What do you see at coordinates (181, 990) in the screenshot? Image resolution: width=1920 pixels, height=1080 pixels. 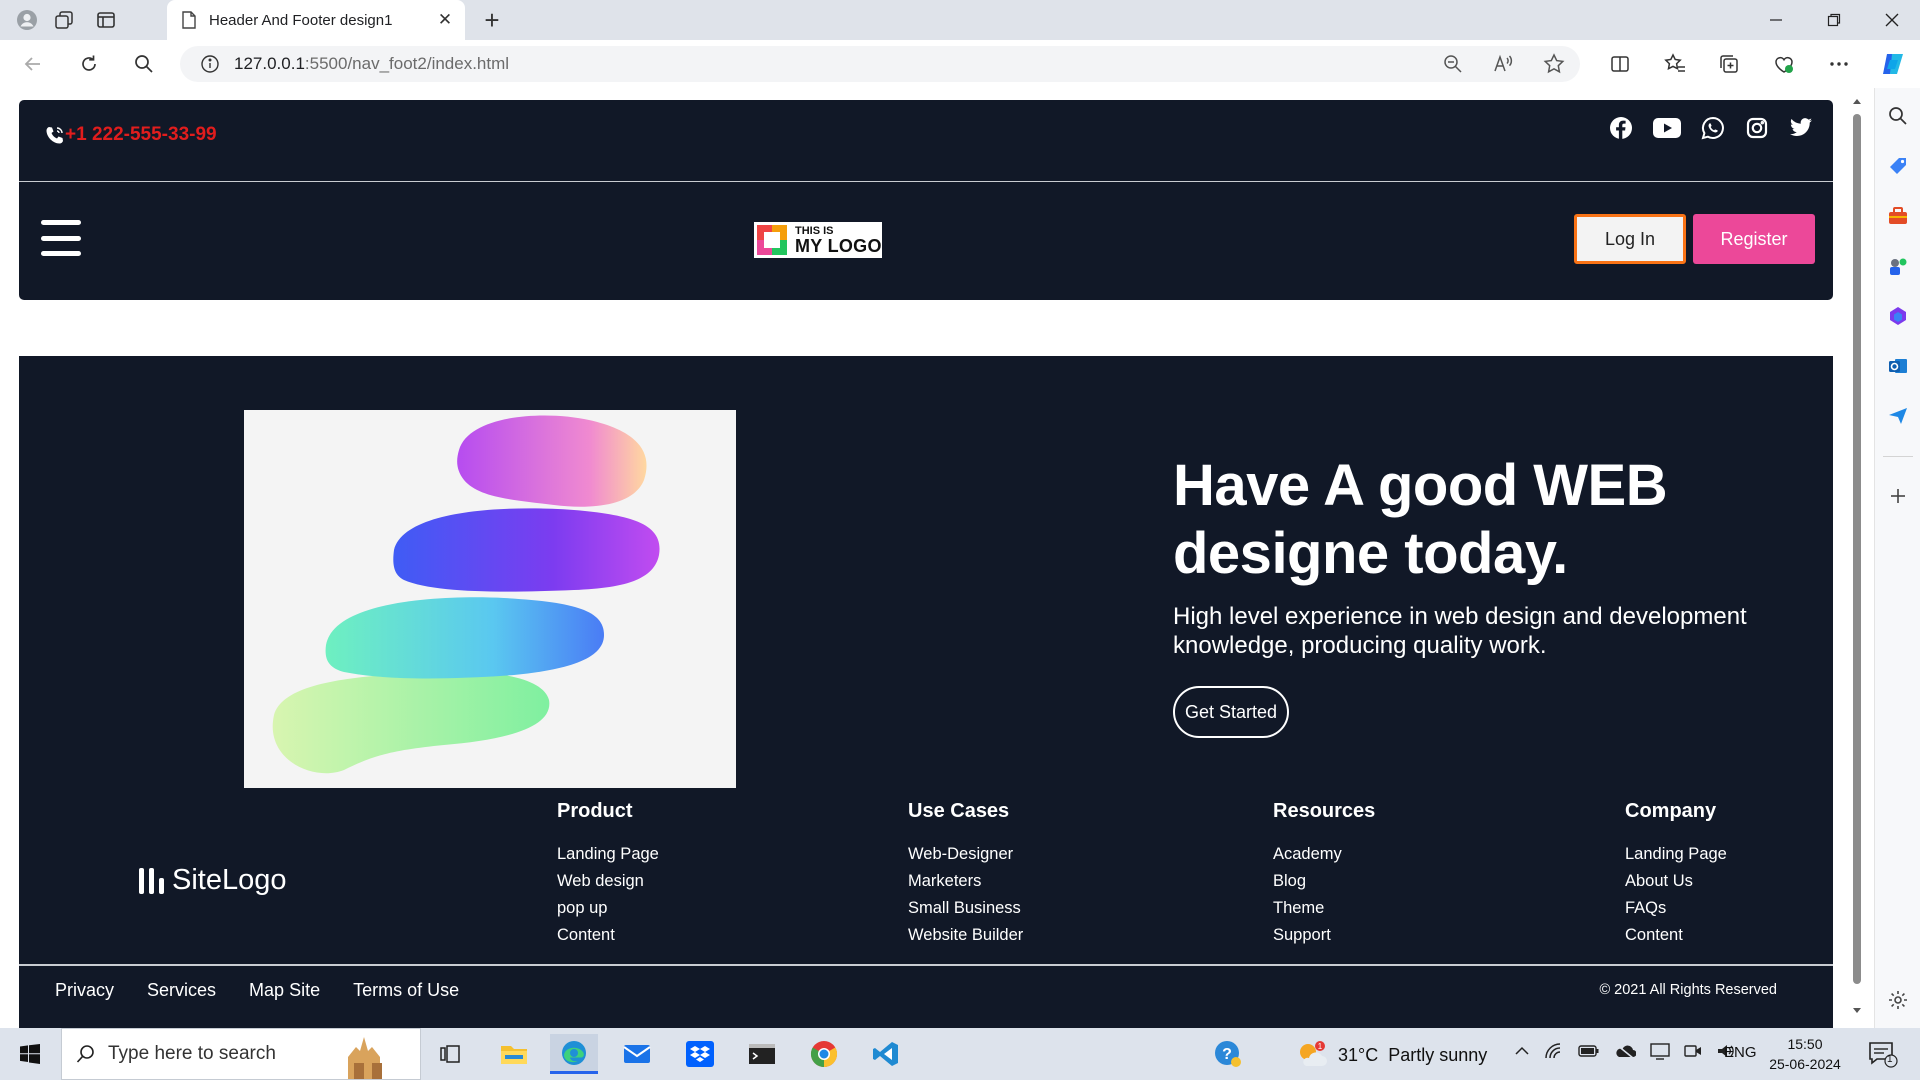 I see `services-link: Services` at bounding box center [181, 990].